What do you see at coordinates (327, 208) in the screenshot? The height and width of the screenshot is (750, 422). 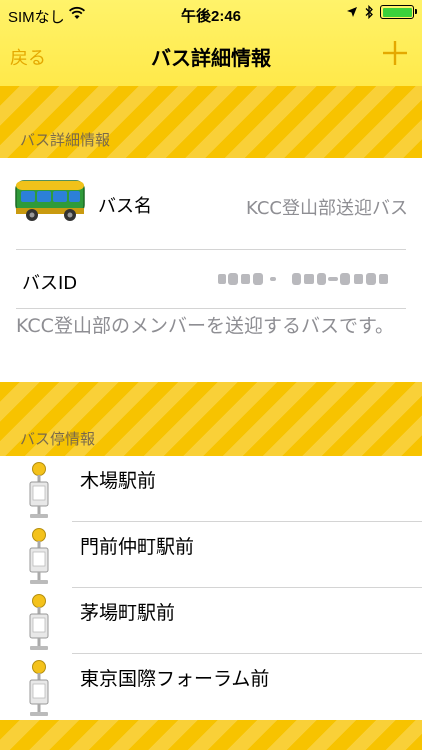 I see `bus-name-value: KCC登山部送迎バス` at bounding box center [327, 208].